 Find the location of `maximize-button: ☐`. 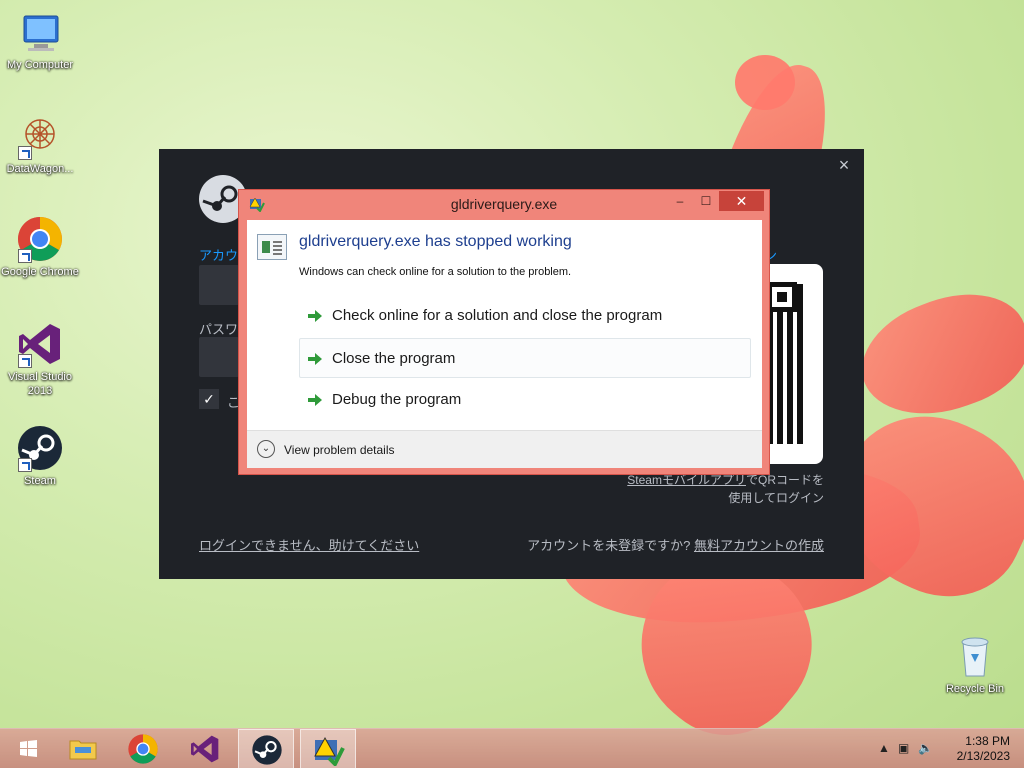

maximize-button: ☐ is located at coordinates (706, 201).